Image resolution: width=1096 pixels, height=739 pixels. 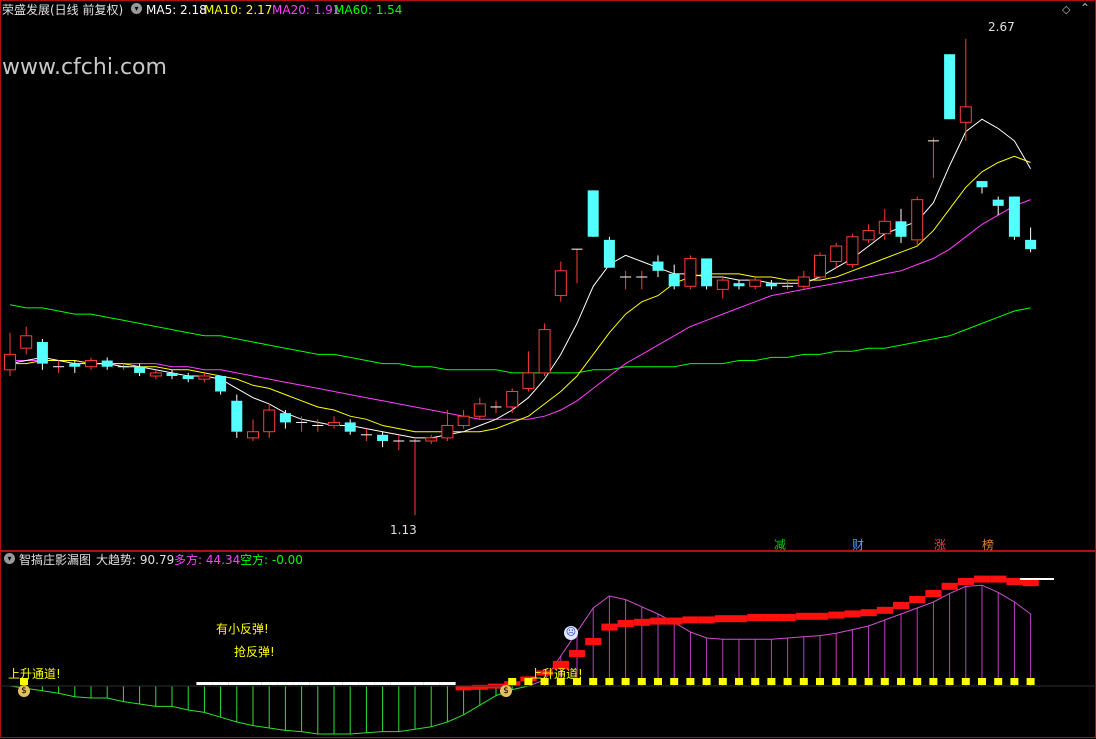 I want to click on trend-readout: 大趋势: 90.79, so click(x=135, y=560).